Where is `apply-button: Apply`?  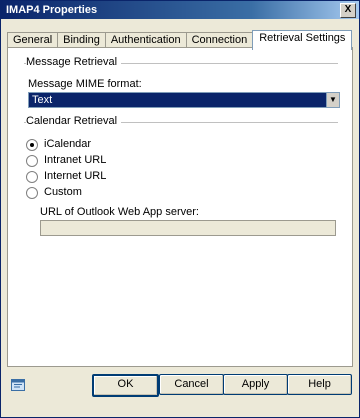 apply-button: Apply is located at coordinates (255, 384).